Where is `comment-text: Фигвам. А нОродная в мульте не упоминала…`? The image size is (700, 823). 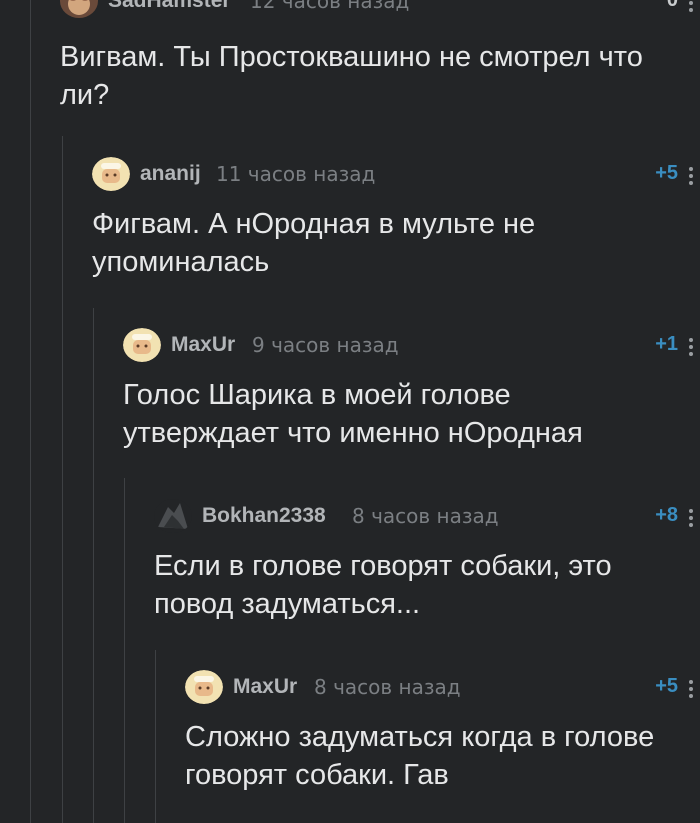 comment-text: Фигвам. А нОродная в мульте не упоминала… is located at coordinates (314, 243).